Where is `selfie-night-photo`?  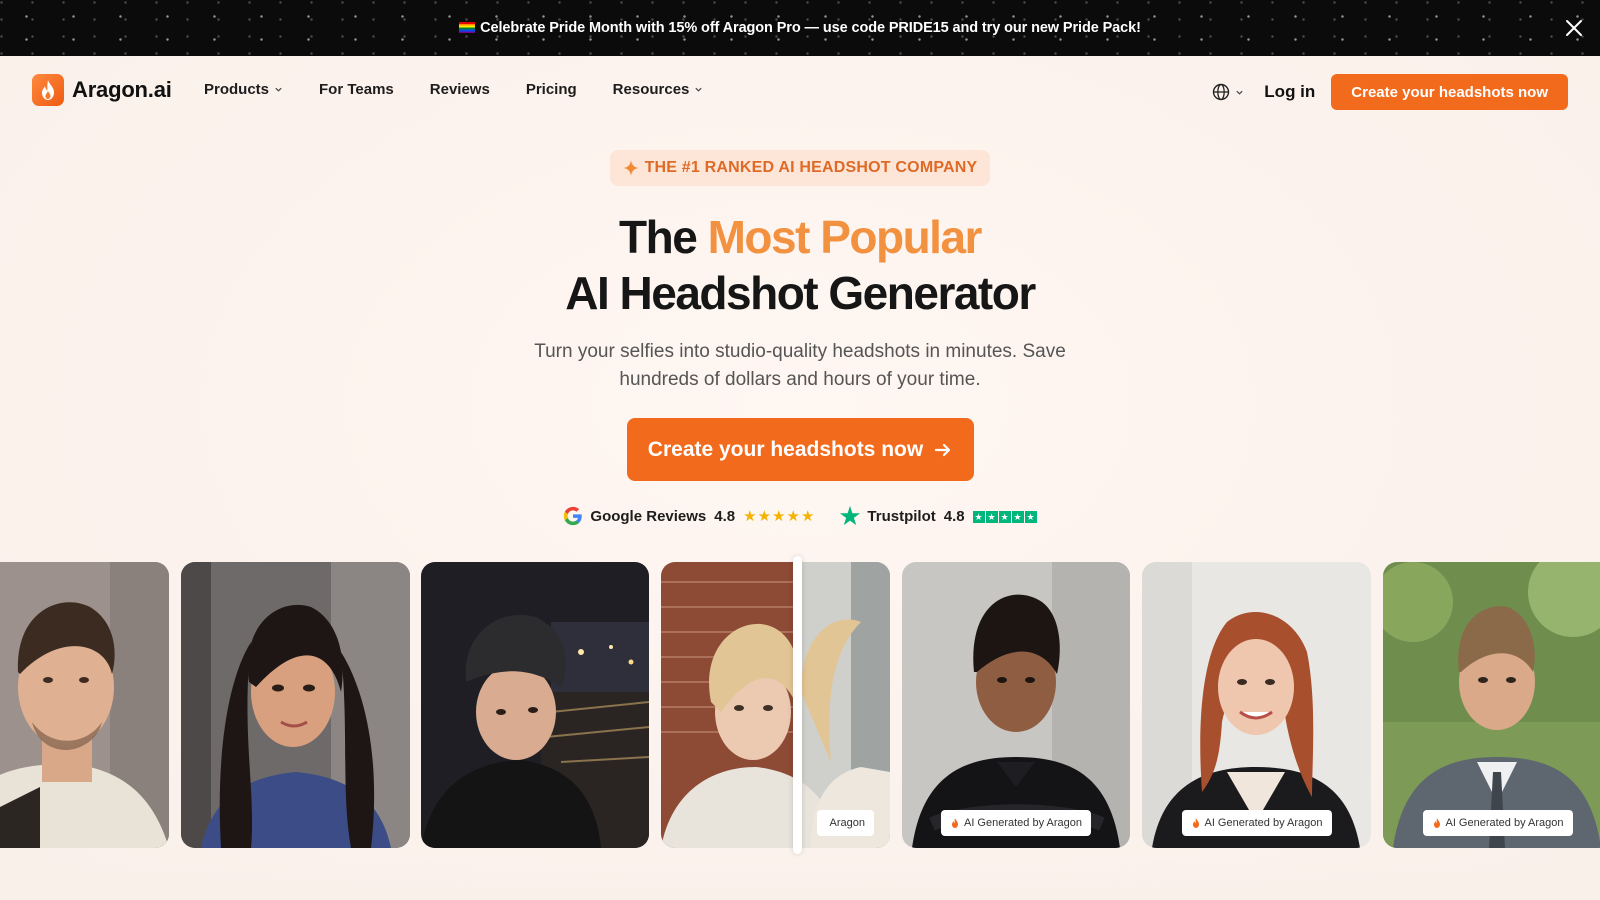 selfie-night-photo is located at coordinates (535, 705).